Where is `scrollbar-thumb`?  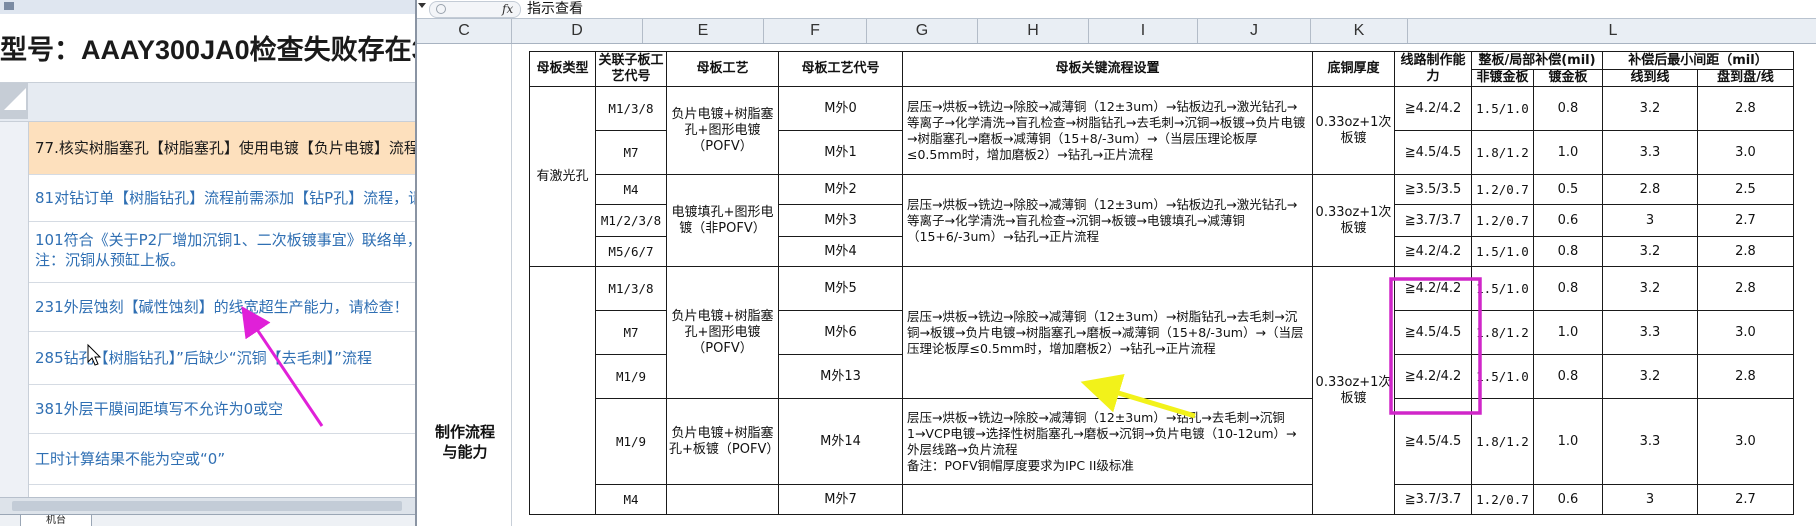 scrollbar-thumb is located at coordinates (207, 506).